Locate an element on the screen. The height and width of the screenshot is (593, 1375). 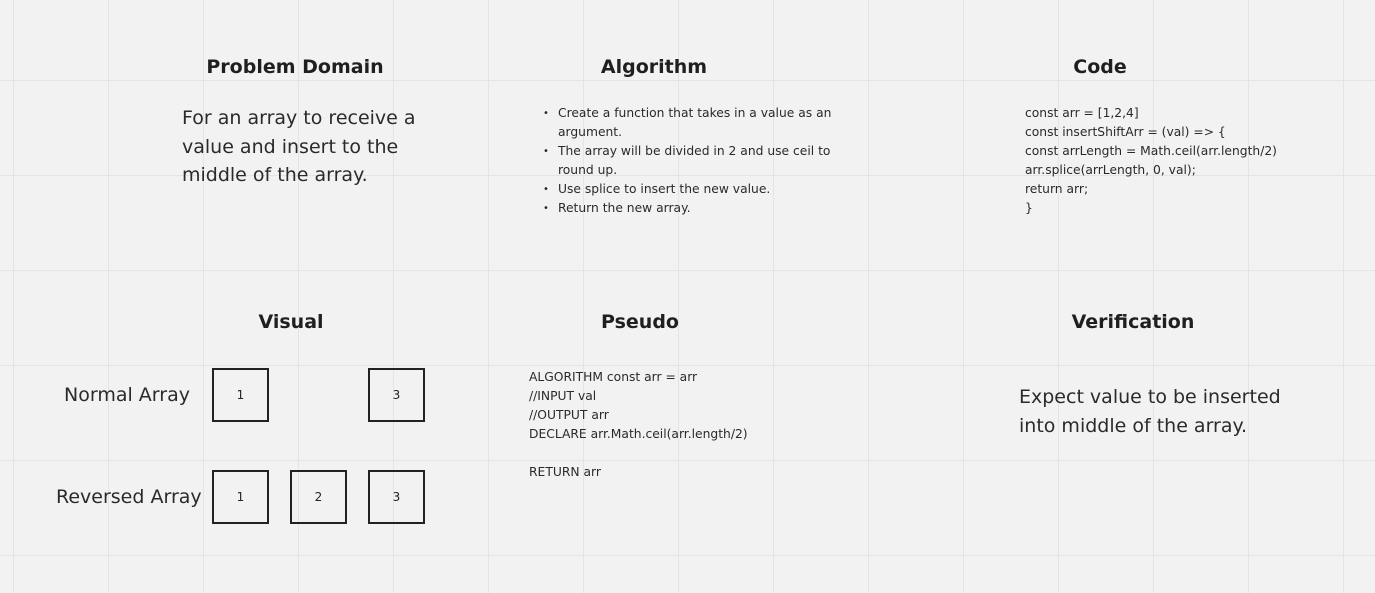
code-line: const arr = [1,2,4] is located at coordinates (1082, 113).